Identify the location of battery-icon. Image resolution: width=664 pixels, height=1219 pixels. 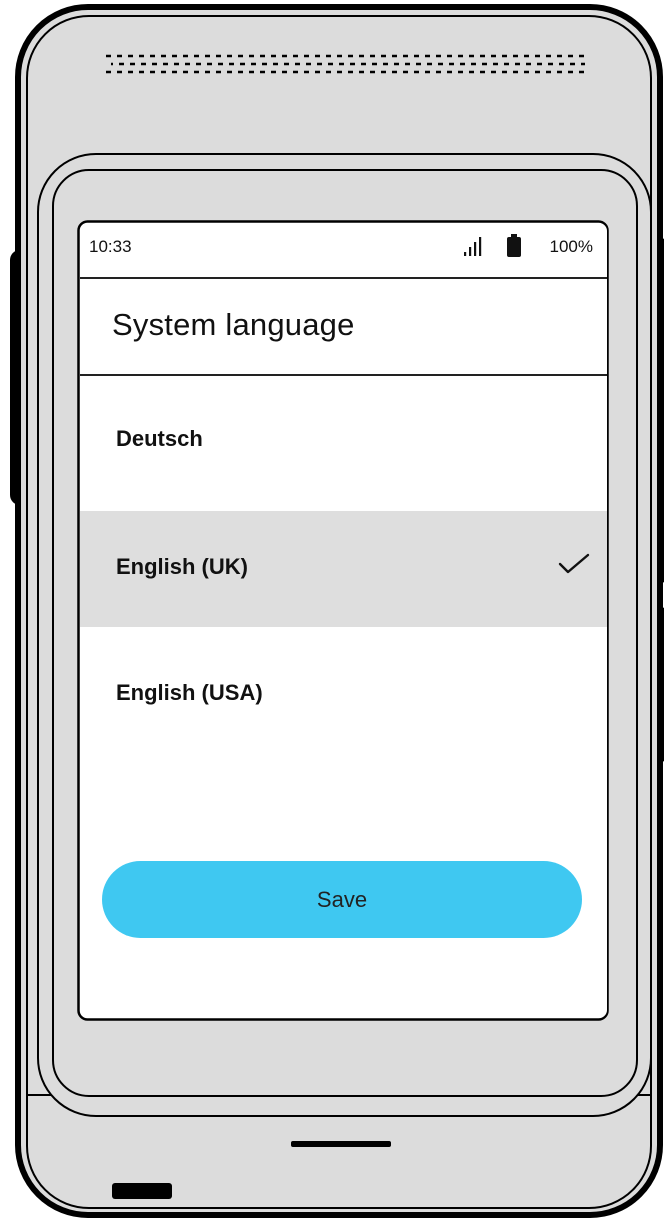
(514, 248).